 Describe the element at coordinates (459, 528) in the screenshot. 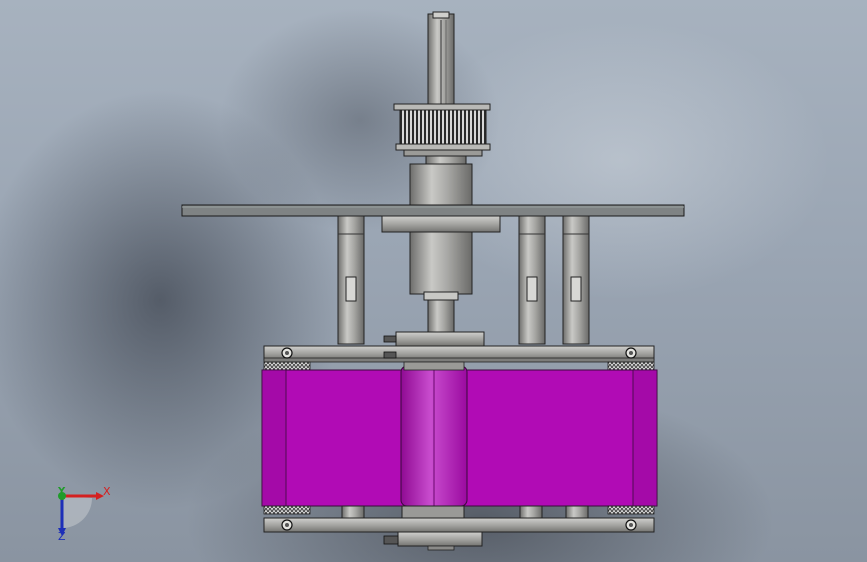

I see `frame-bar-bottom` at that location.